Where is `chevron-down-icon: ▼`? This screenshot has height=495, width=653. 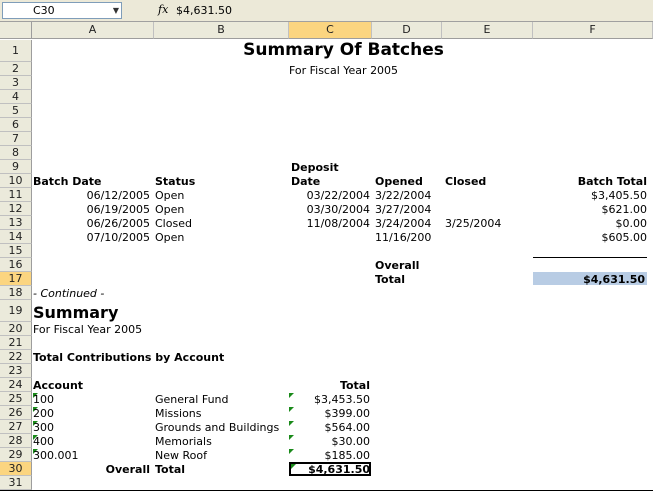
chevron-down-icon: ▼ is located at coordinates (116, 10).